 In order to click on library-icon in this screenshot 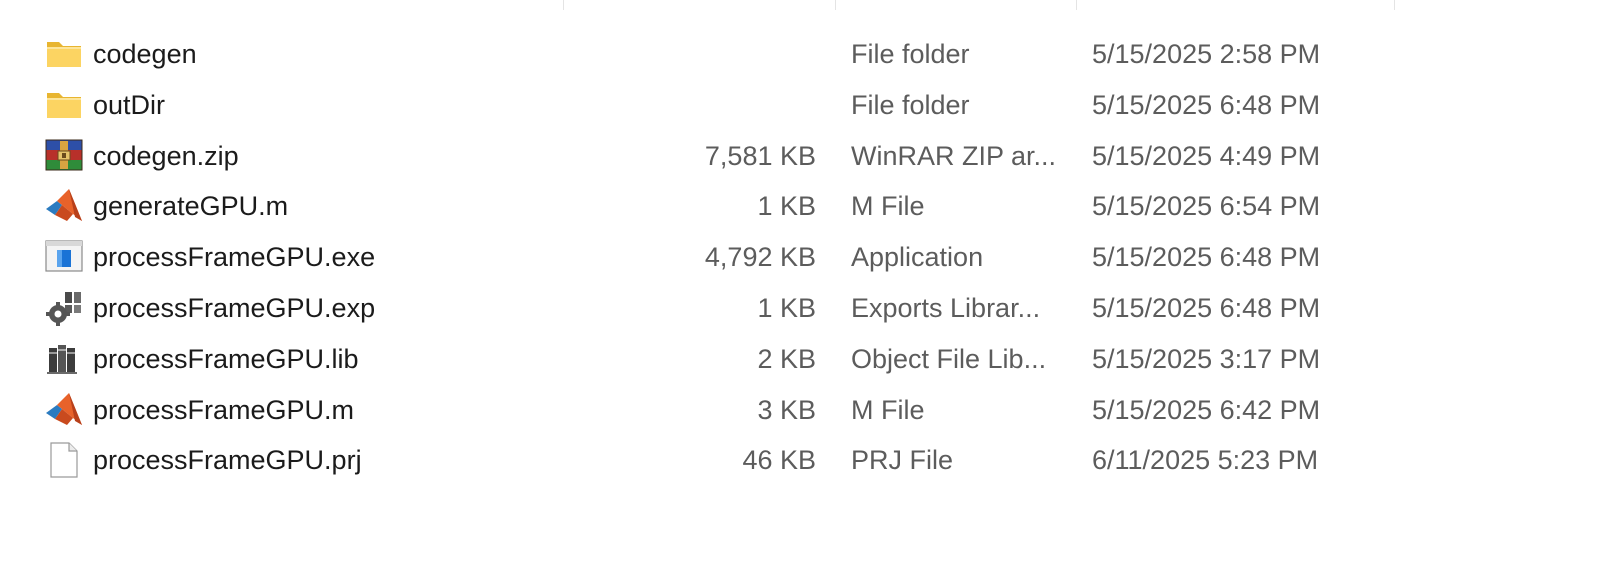, I will do `click(64, 359)`.